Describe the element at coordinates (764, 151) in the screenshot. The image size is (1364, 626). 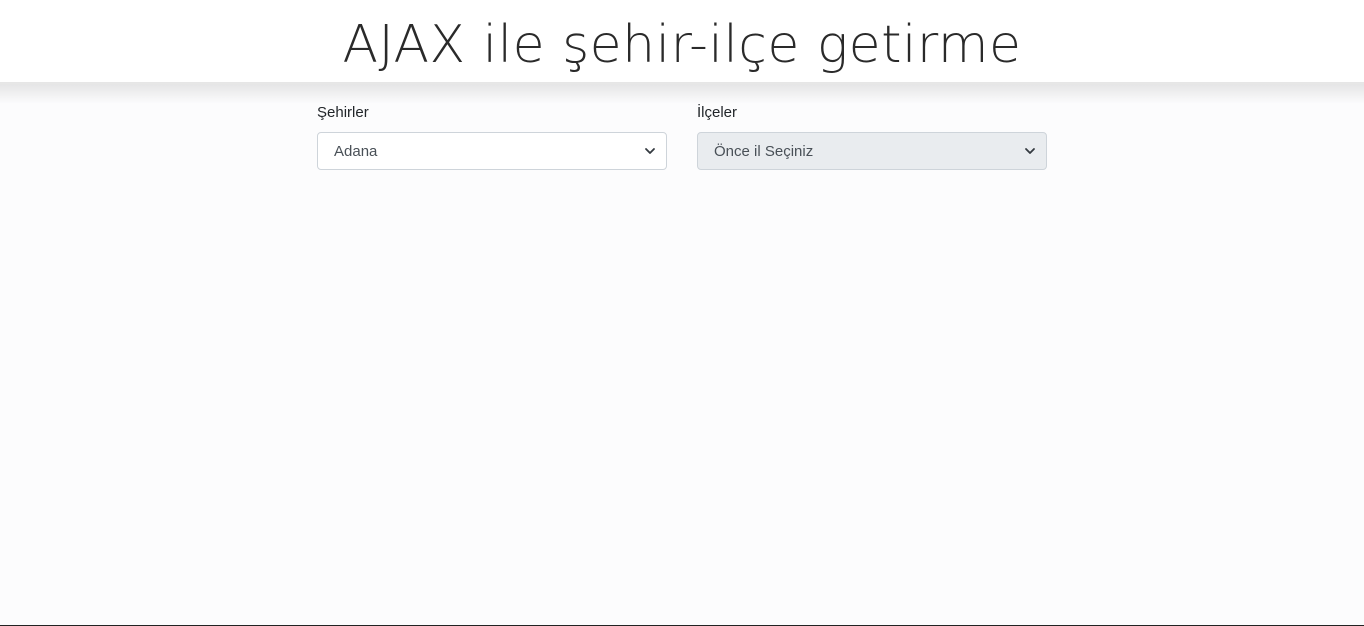
I see `districts-selected-value: Önce il Seçiniz` at that location.